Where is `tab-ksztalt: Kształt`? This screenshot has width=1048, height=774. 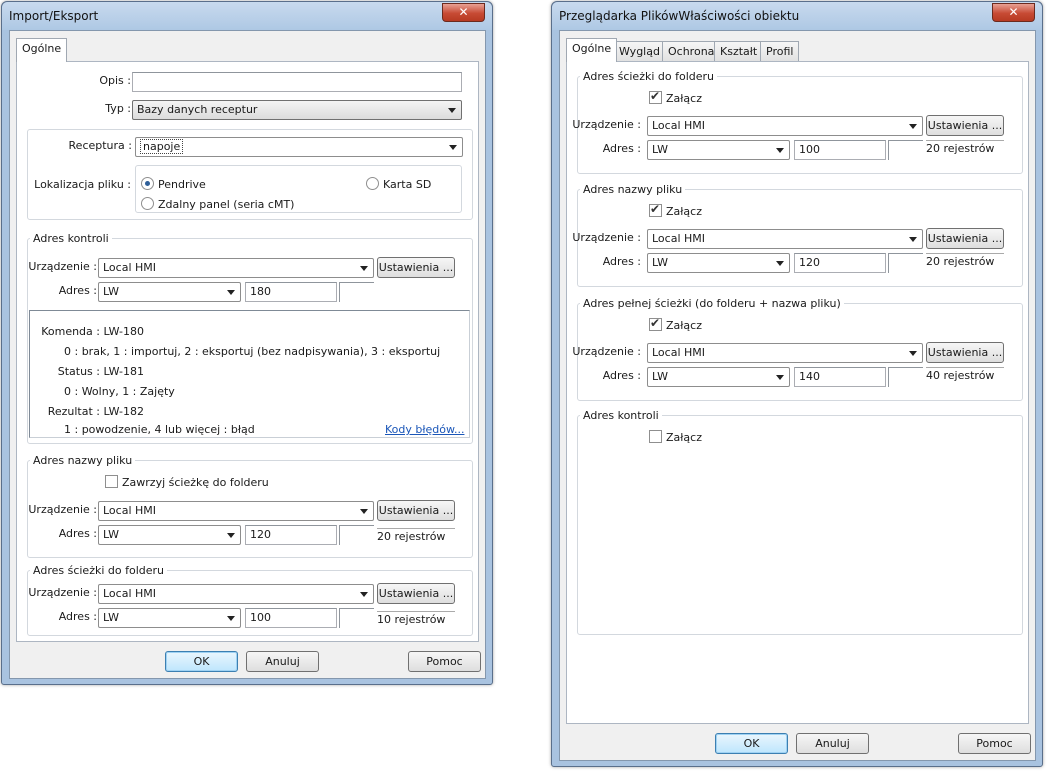 tab-ksztalt: Kształt is located at coordinates (739, 51).